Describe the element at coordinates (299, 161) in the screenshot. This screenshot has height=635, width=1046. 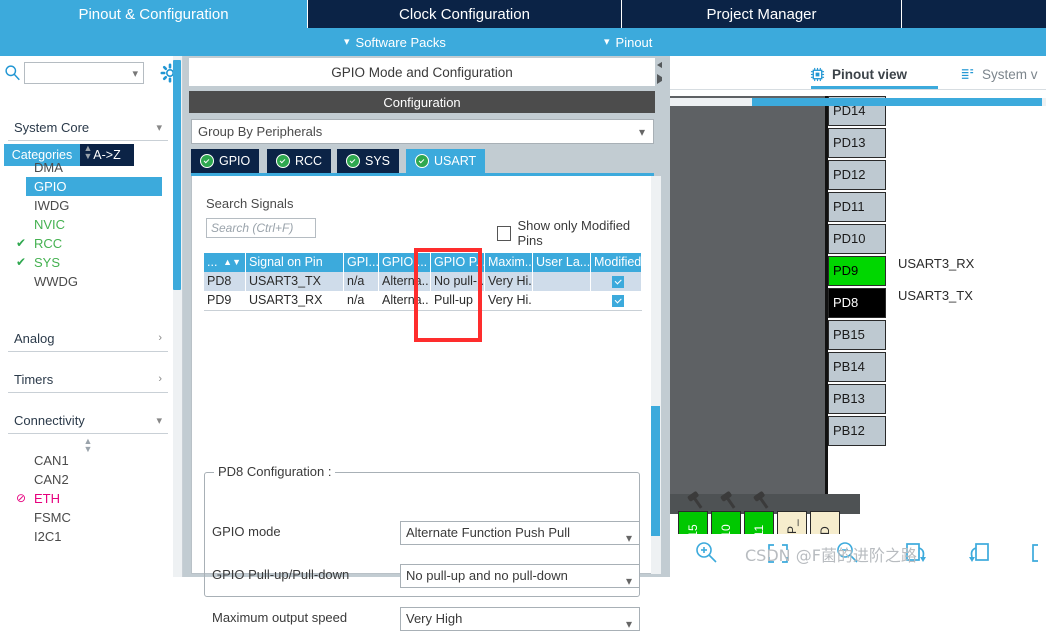
I see `tab-rcc: RCC` at that location.